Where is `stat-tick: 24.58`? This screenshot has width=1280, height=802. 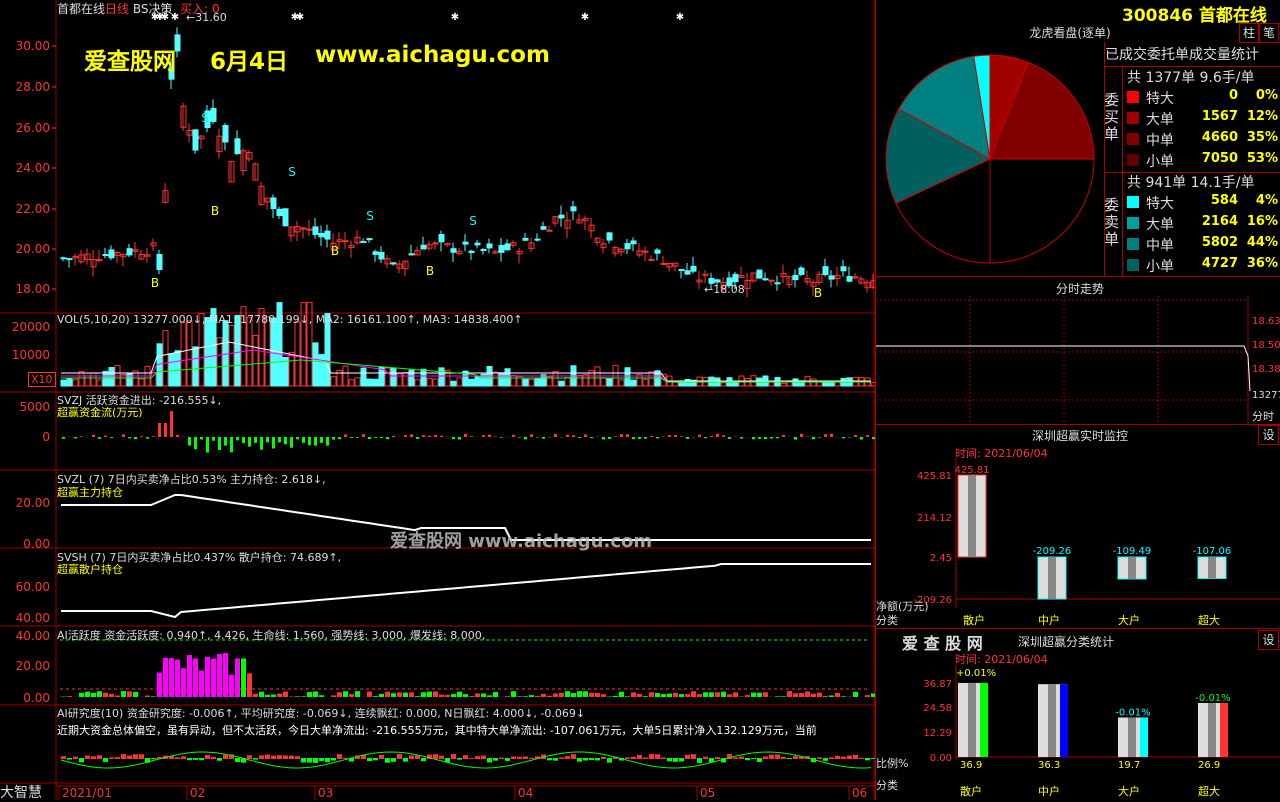
stat-tick: 24.58 is located at coordinates (937, 708).